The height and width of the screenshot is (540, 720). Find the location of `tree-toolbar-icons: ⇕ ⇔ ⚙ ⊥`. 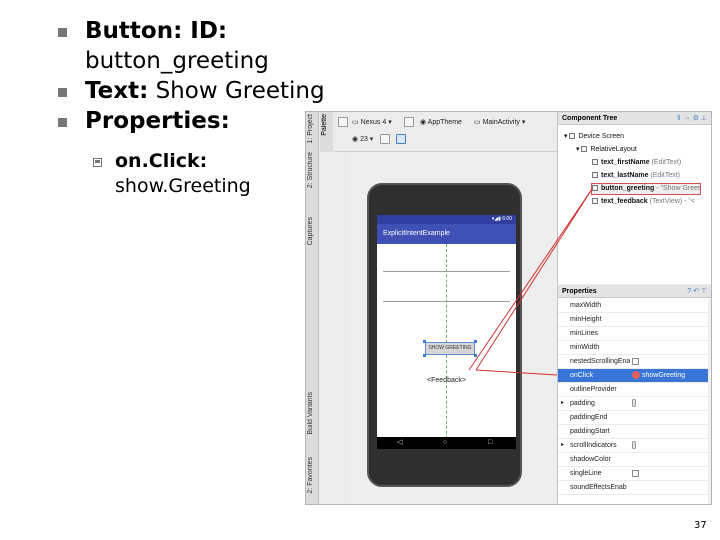

tree-toolbar-icons: ⇕ ⇔ ⚙ ⊥ is located at coordinates (691, 118).